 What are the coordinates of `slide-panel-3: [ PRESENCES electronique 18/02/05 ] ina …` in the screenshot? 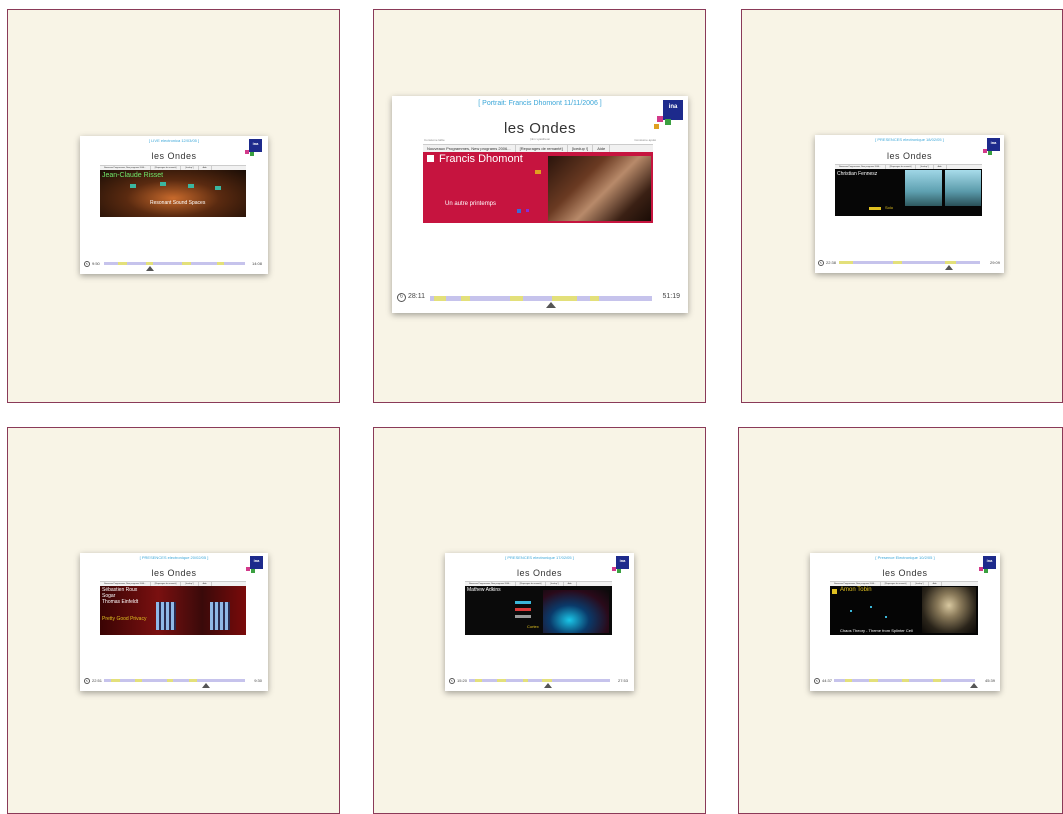 It's located at (902, 206).